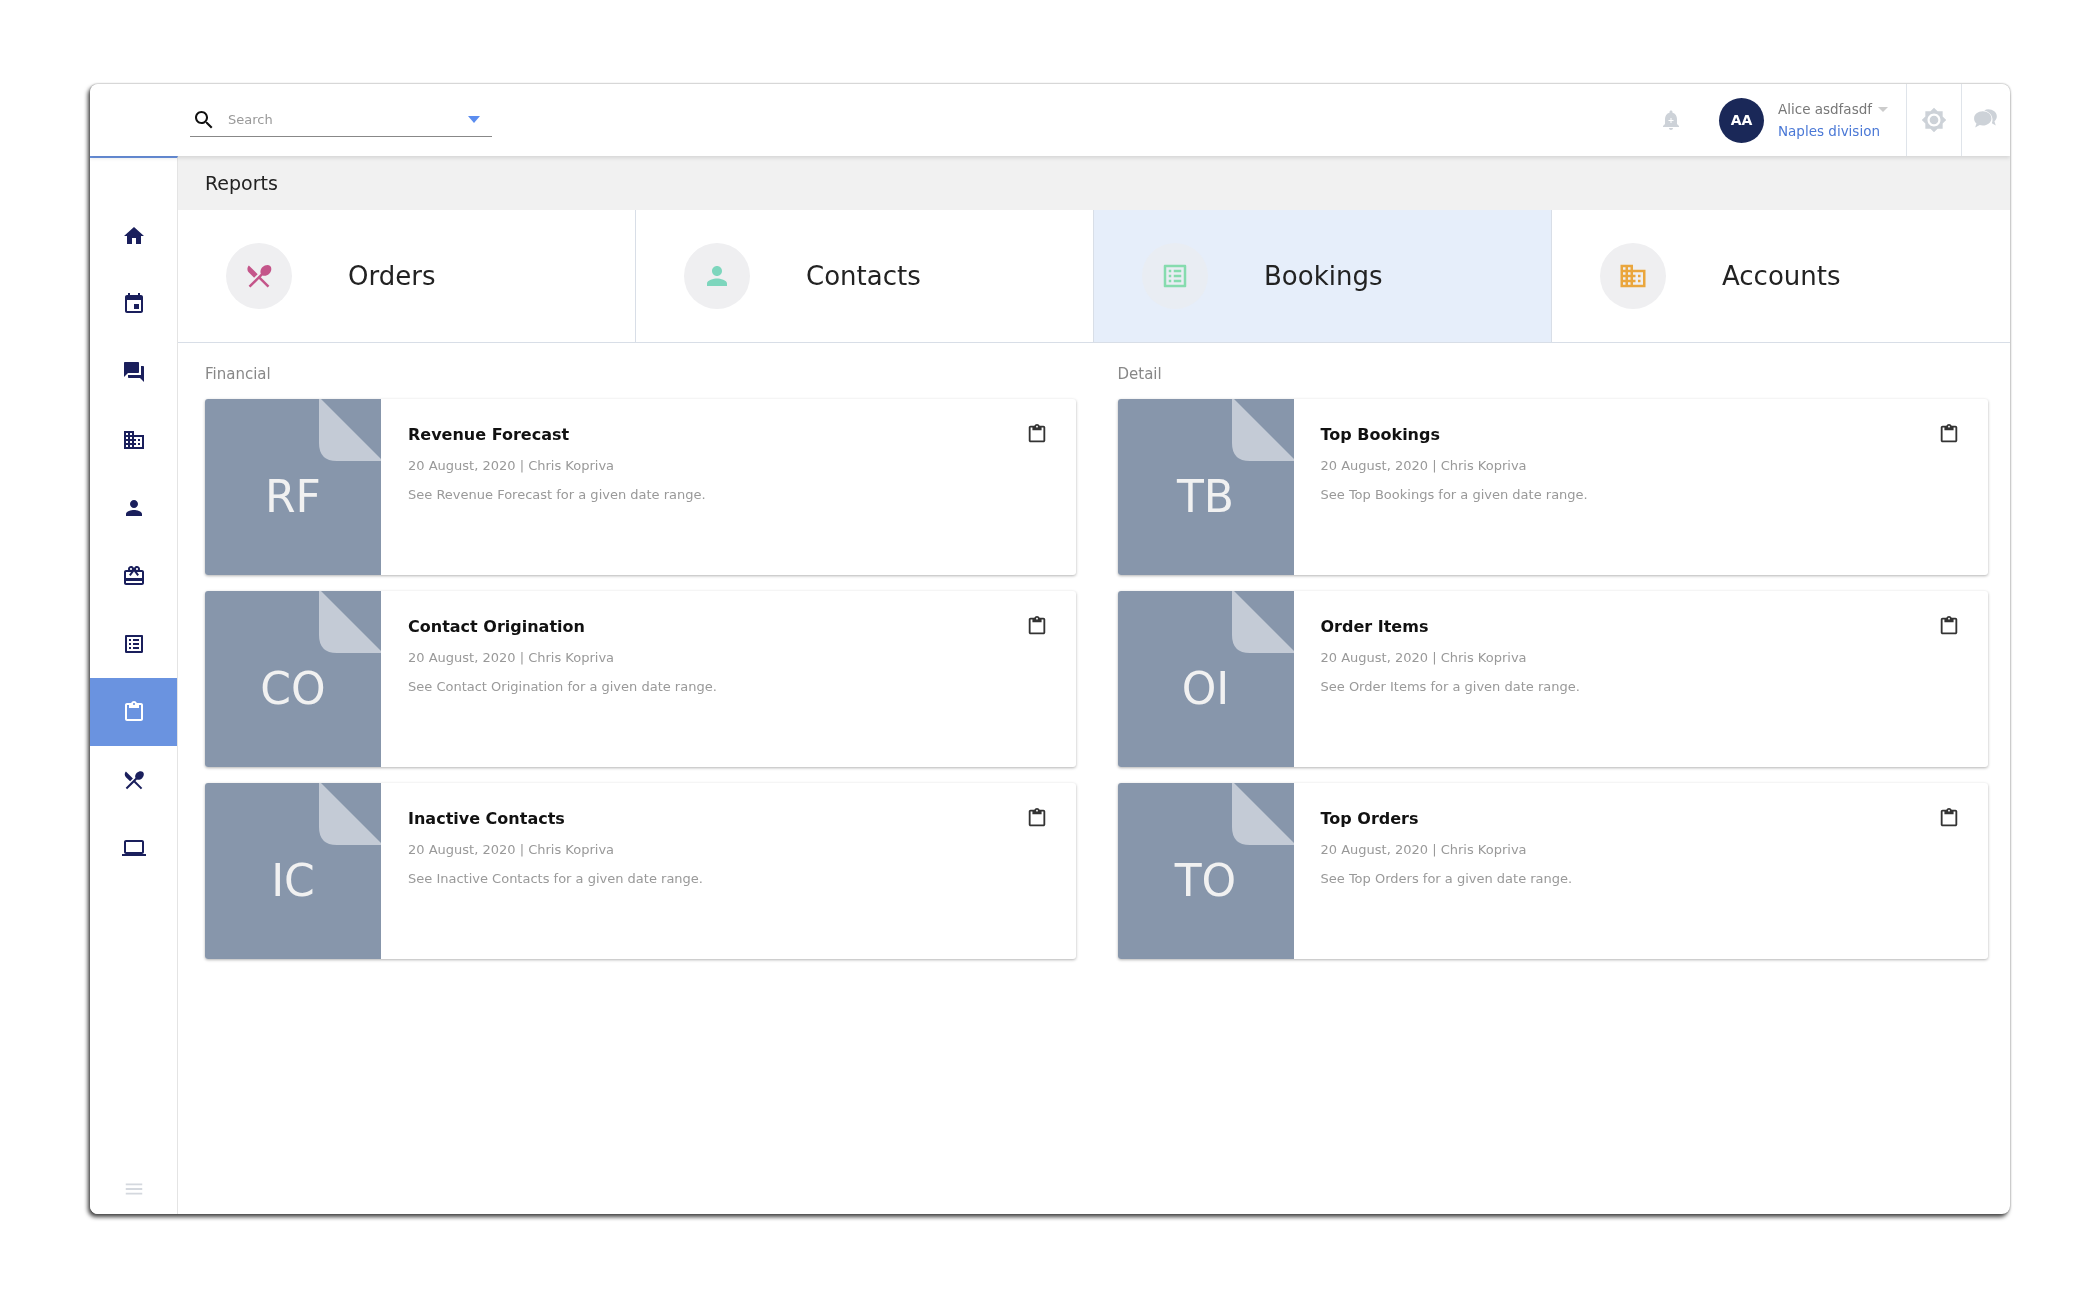 The height and width of the screenshot is (1300, 2100). I want to click on division-link: Naples division, so click(1833, 131).